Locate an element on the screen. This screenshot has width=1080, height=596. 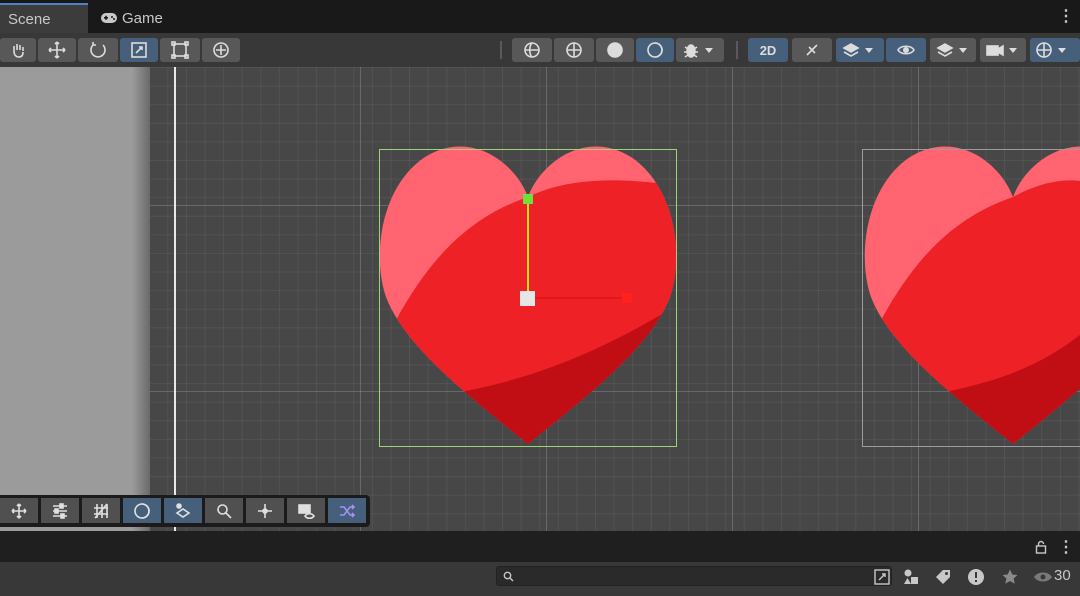
transform-tool-button is located at coordinates (221, 50).